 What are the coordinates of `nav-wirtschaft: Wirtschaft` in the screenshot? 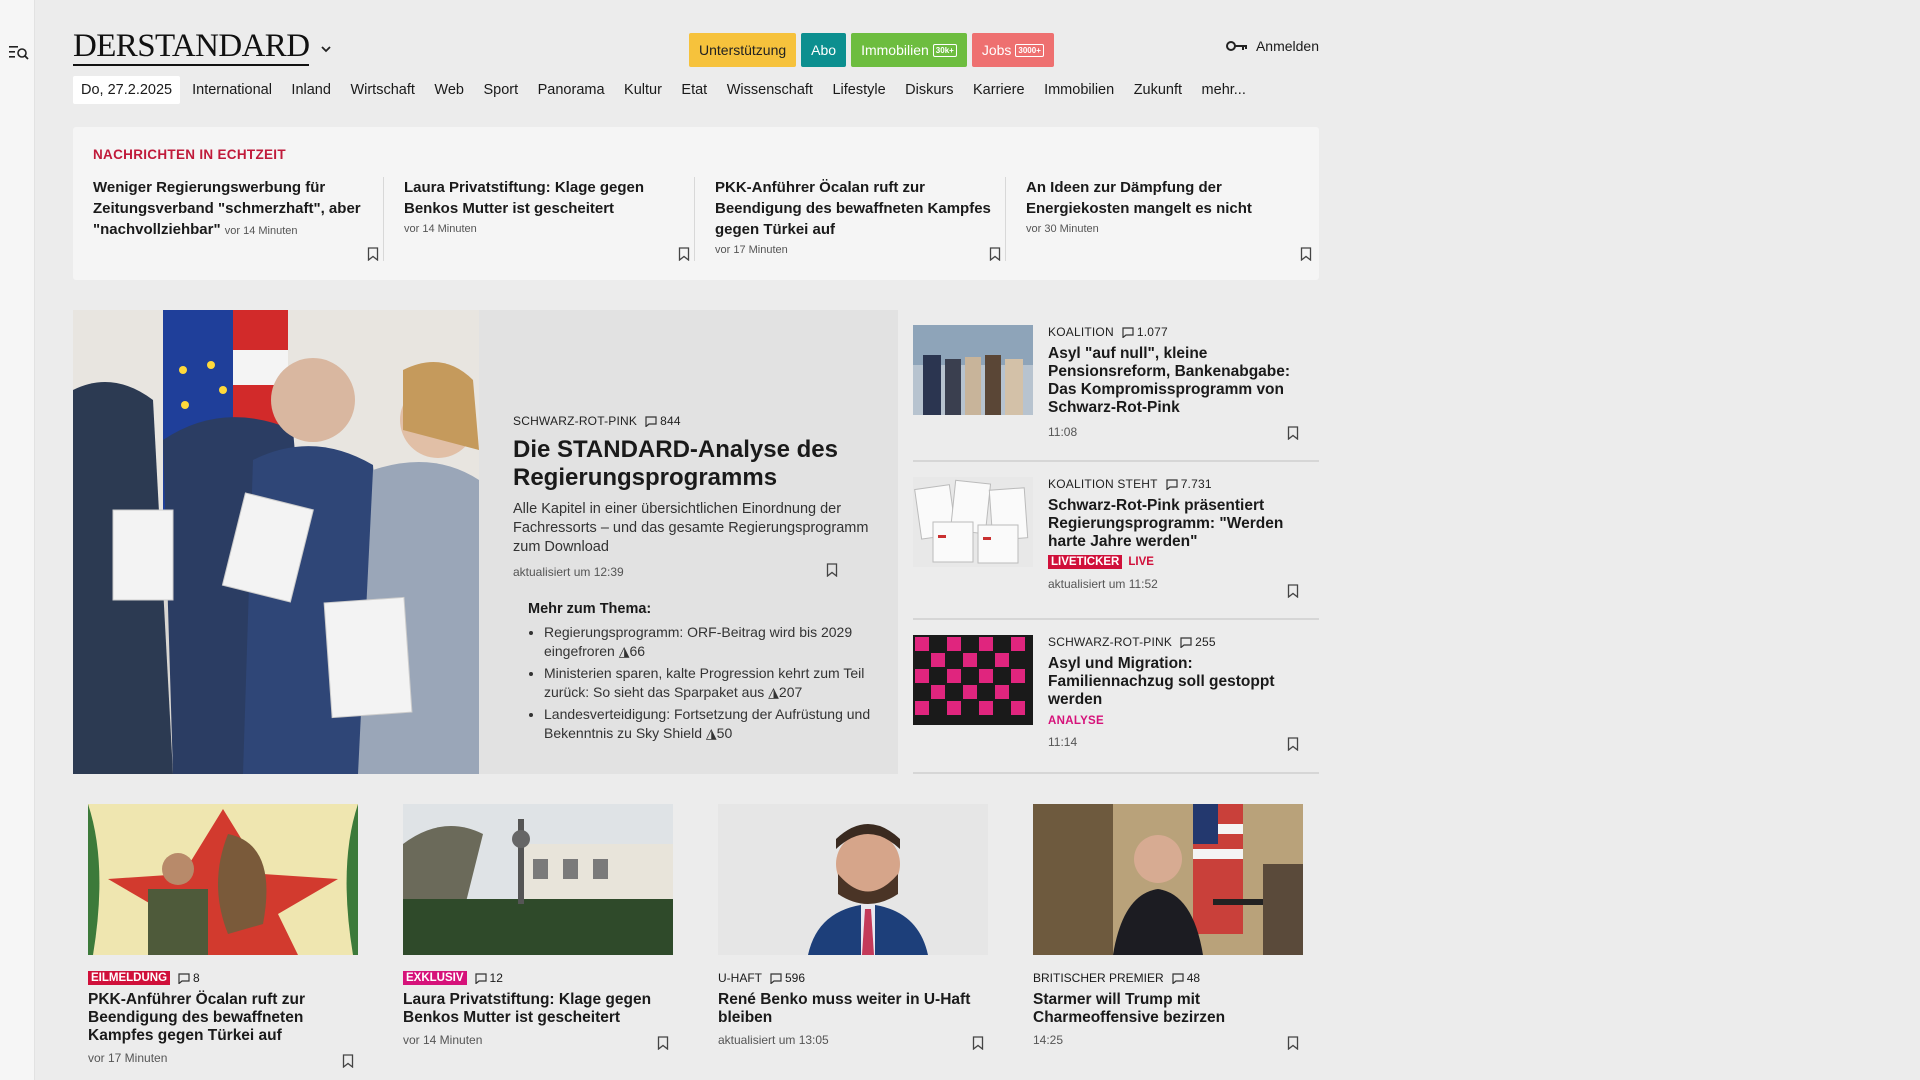 It's located at (382, 90).